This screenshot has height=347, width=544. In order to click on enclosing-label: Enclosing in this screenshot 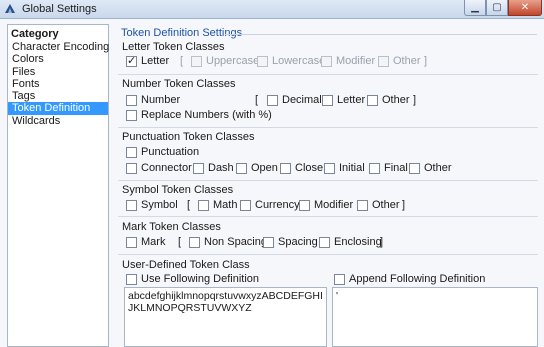, I will do `click(358, 242)`.